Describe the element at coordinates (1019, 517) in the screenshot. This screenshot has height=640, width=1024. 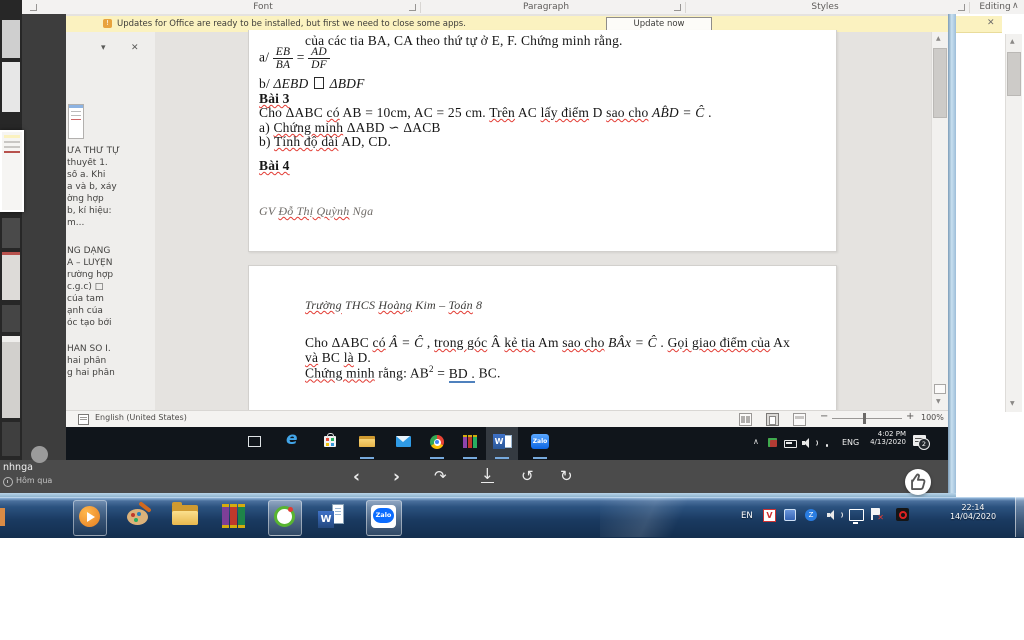
I see `show-desktop-button` at that location.